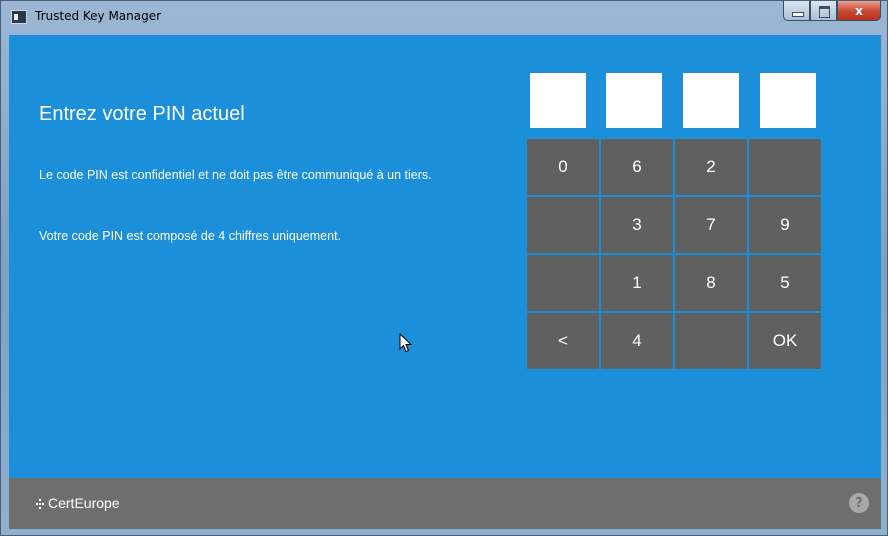  I want to click on backspace-key: <, so click(563, 341).